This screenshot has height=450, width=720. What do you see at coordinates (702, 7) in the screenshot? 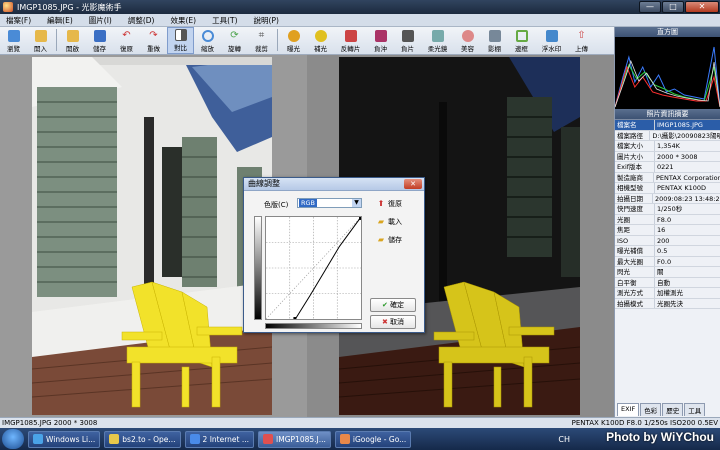
I see `close-button: ✕` at bounding box center [702, 7].